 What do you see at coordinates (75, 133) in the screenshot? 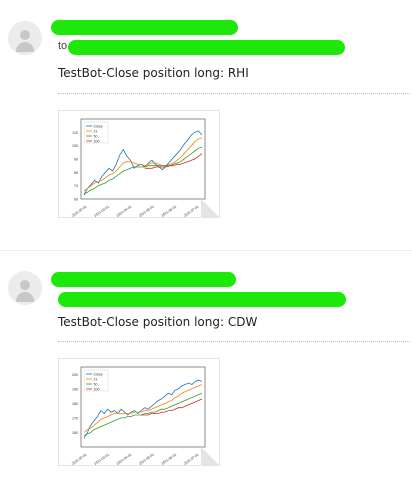
I see `y-tick-label: 110` at bounding box center [75, 133].